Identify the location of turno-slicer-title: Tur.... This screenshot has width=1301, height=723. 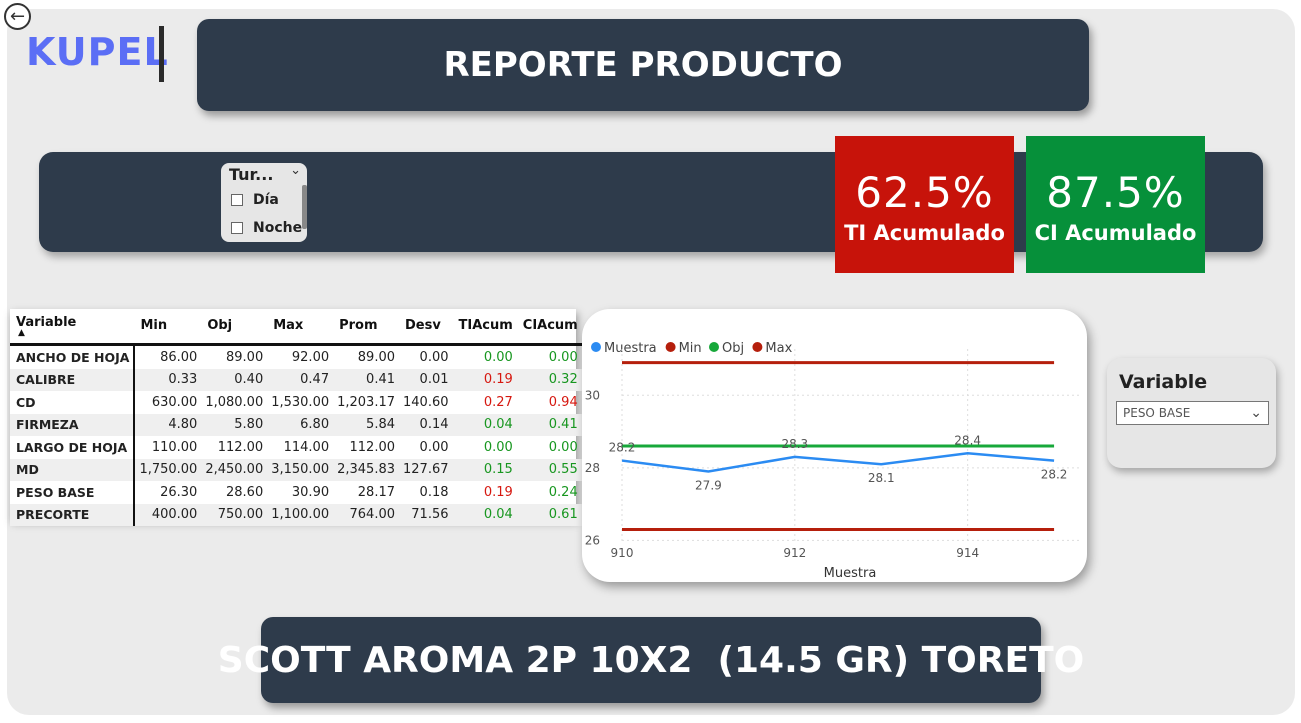
(251, 174).